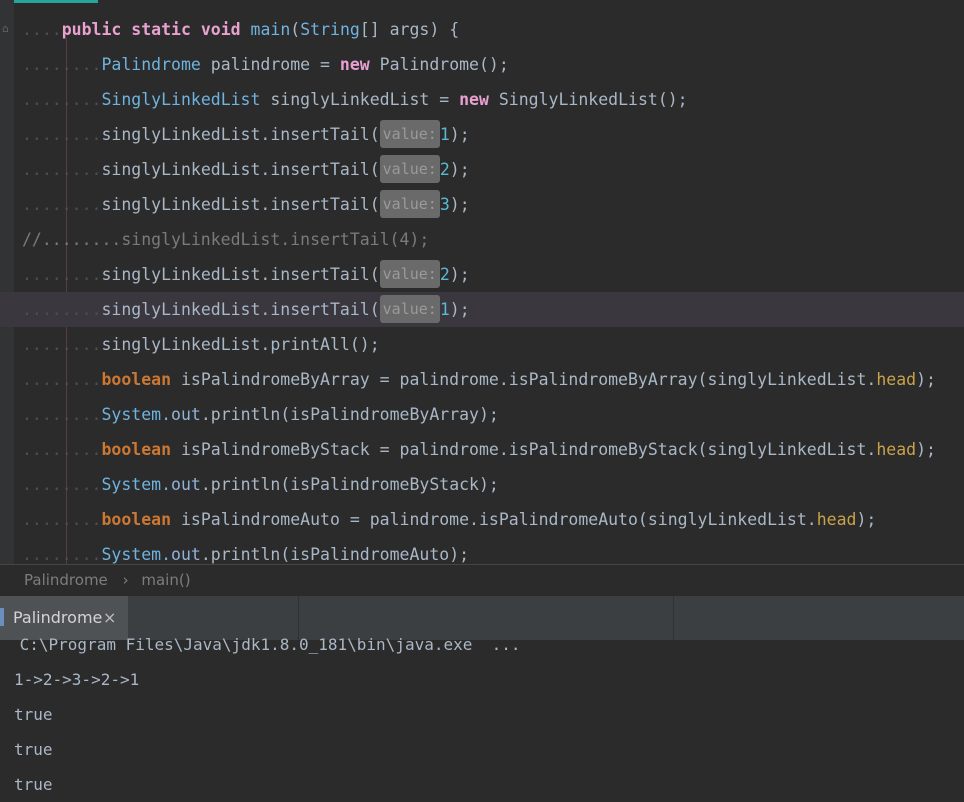 The width and height of the screenshot is (964, 802). What do you see at coordinates (240, 344) in the screenshot?
I see `code-token: singlyLinkedList.printAll();` at bounding box center [240, 344].